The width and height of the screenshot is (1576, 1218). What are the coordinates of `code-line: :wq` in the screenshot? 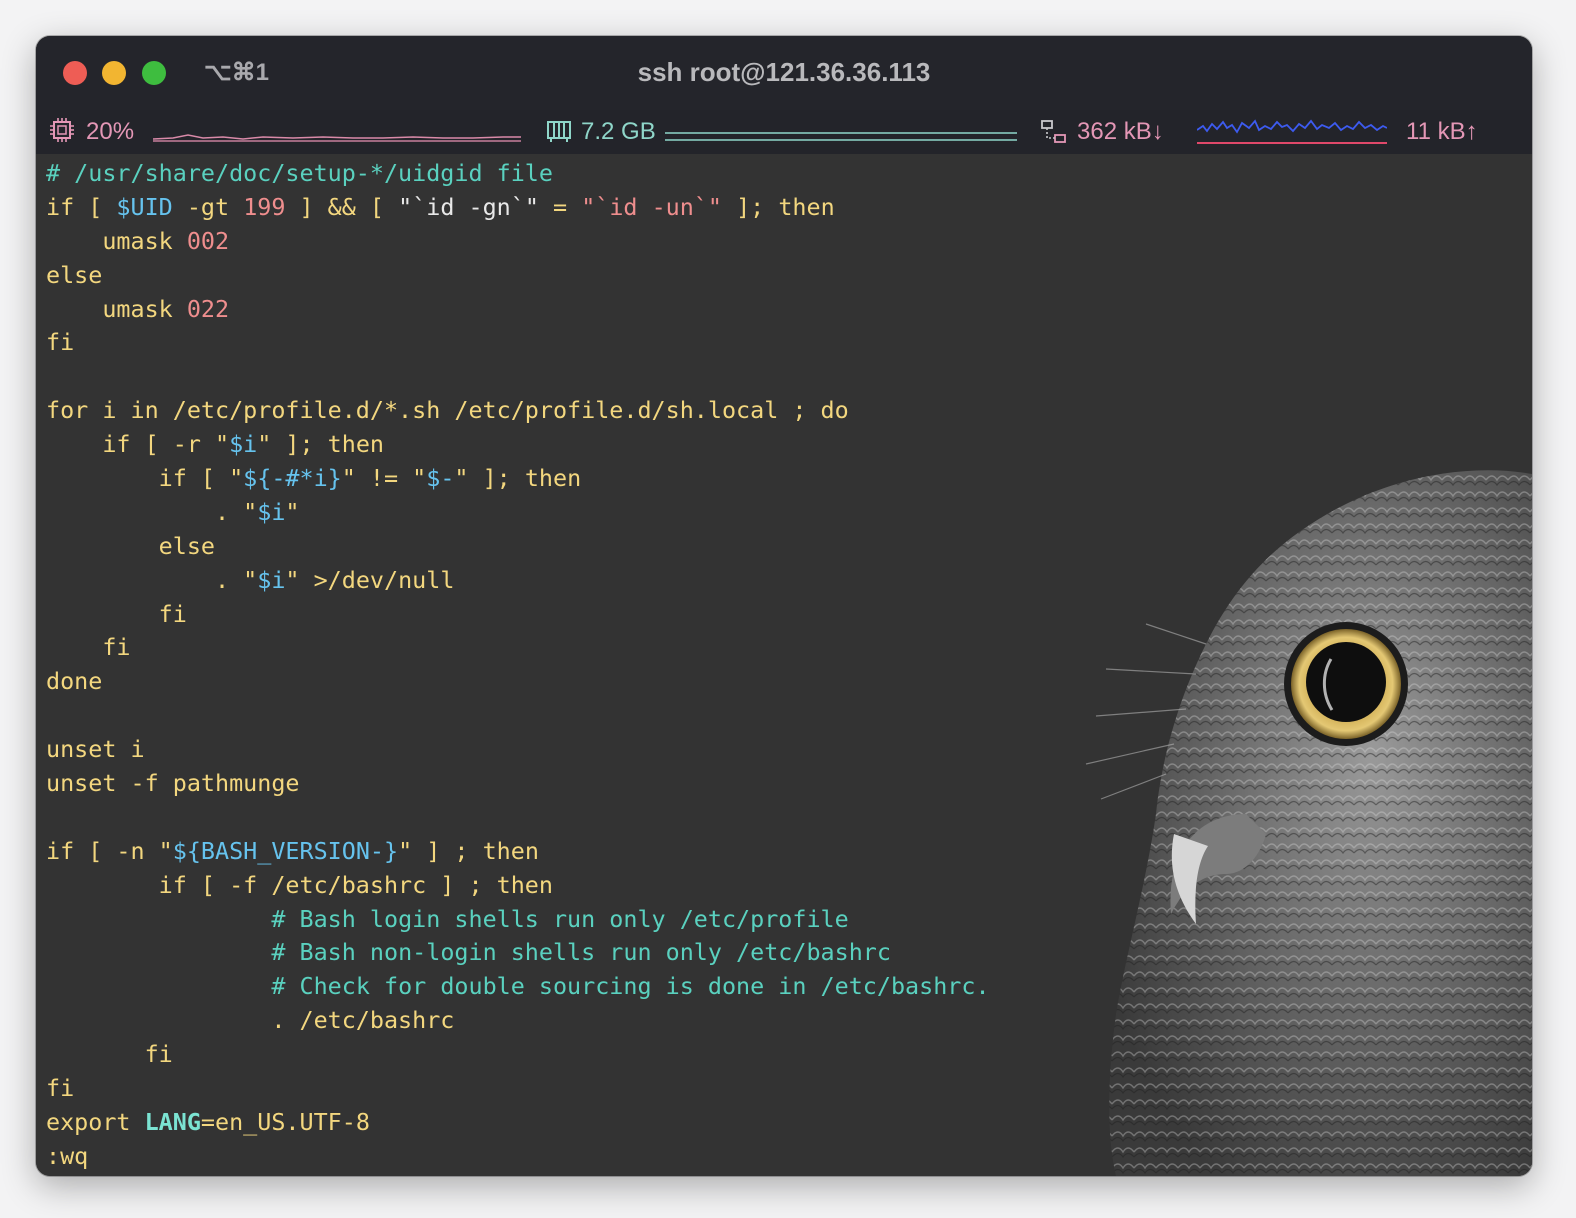 It's located at (518, 1157).